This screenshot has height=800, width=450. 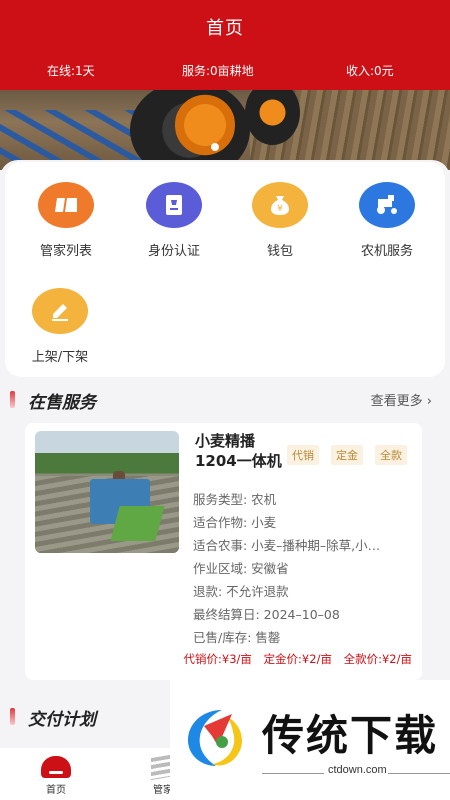 I want to click on edit-icon, so click(x=60, y=311).